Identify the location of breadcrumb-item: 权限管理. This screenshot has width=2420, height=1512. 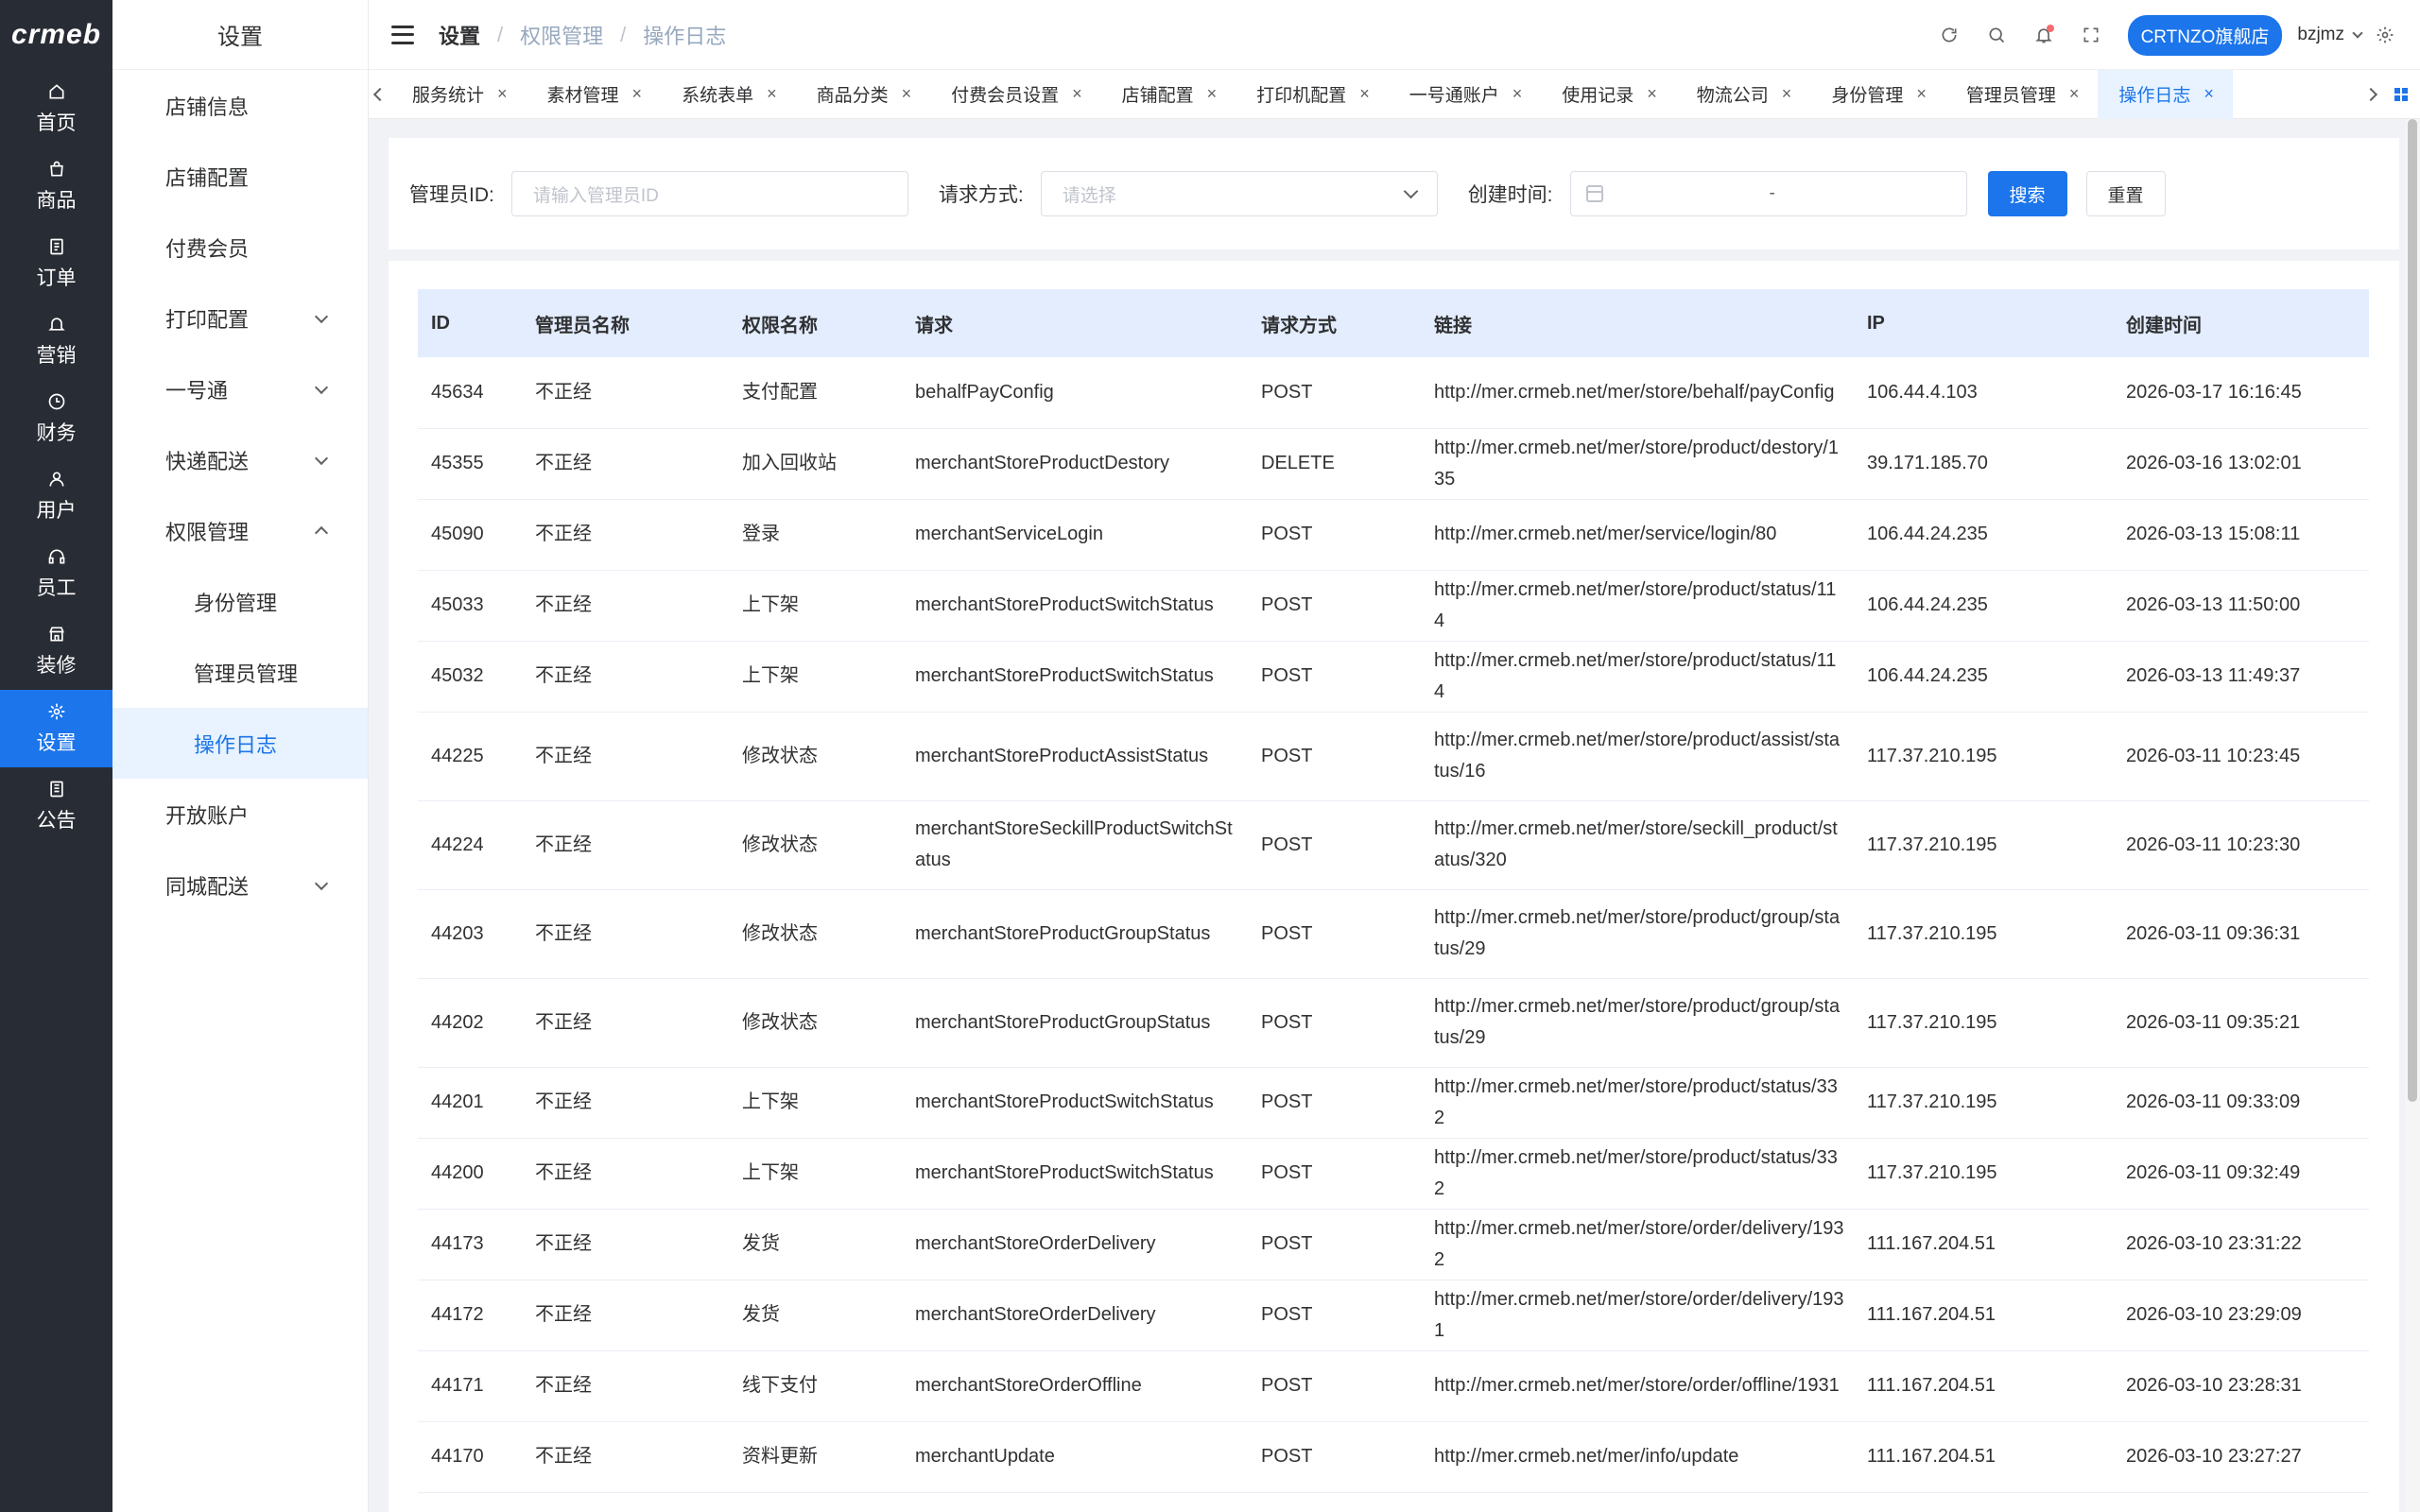
(561, 35).